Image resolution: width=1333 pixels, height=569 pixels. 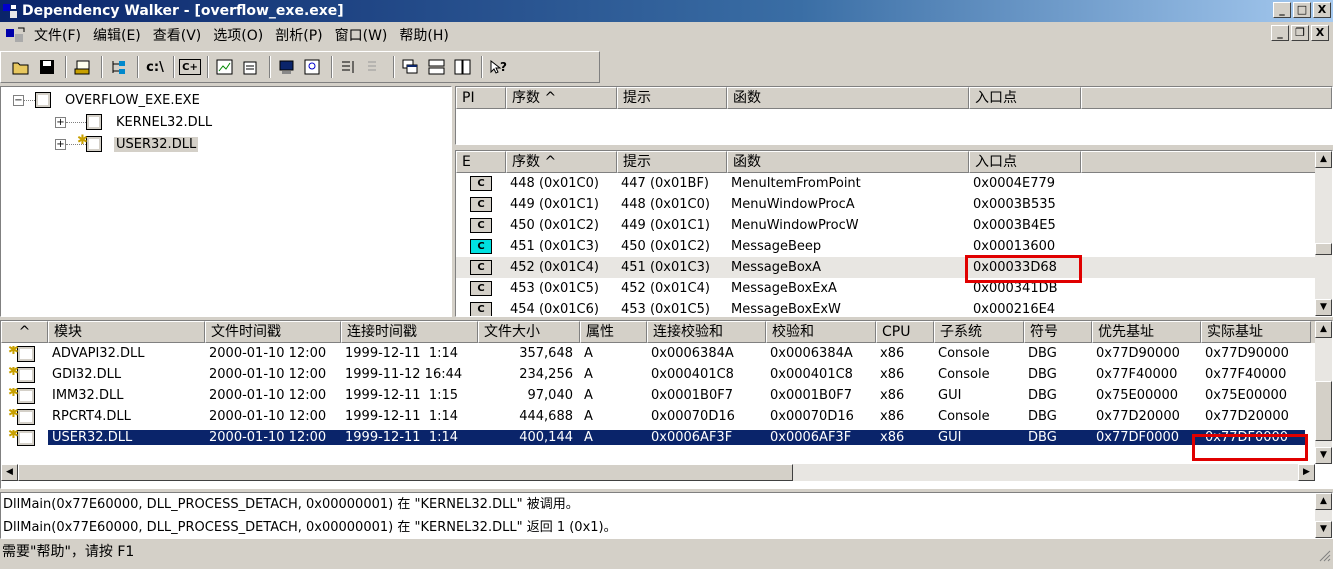 What do you see at coordinates (706, 332) in the screenshot?
I see `col-link-checksum: 连接校验和` at bounding box center [706, 332].